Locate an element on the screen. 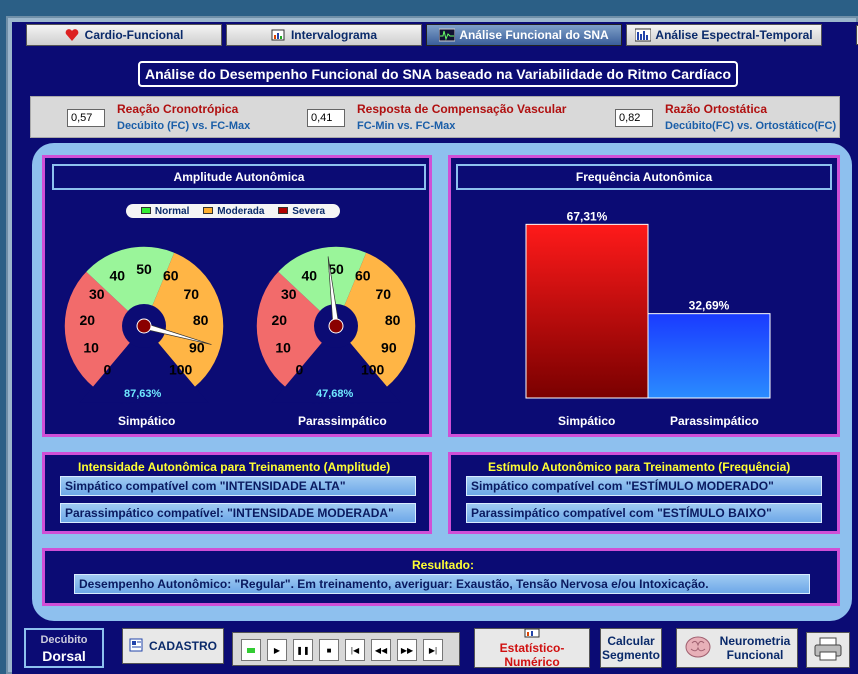 This screenshot has width=858, height=674. tab-intervalograma: Intervalograma is located at coordinates (324, 35).